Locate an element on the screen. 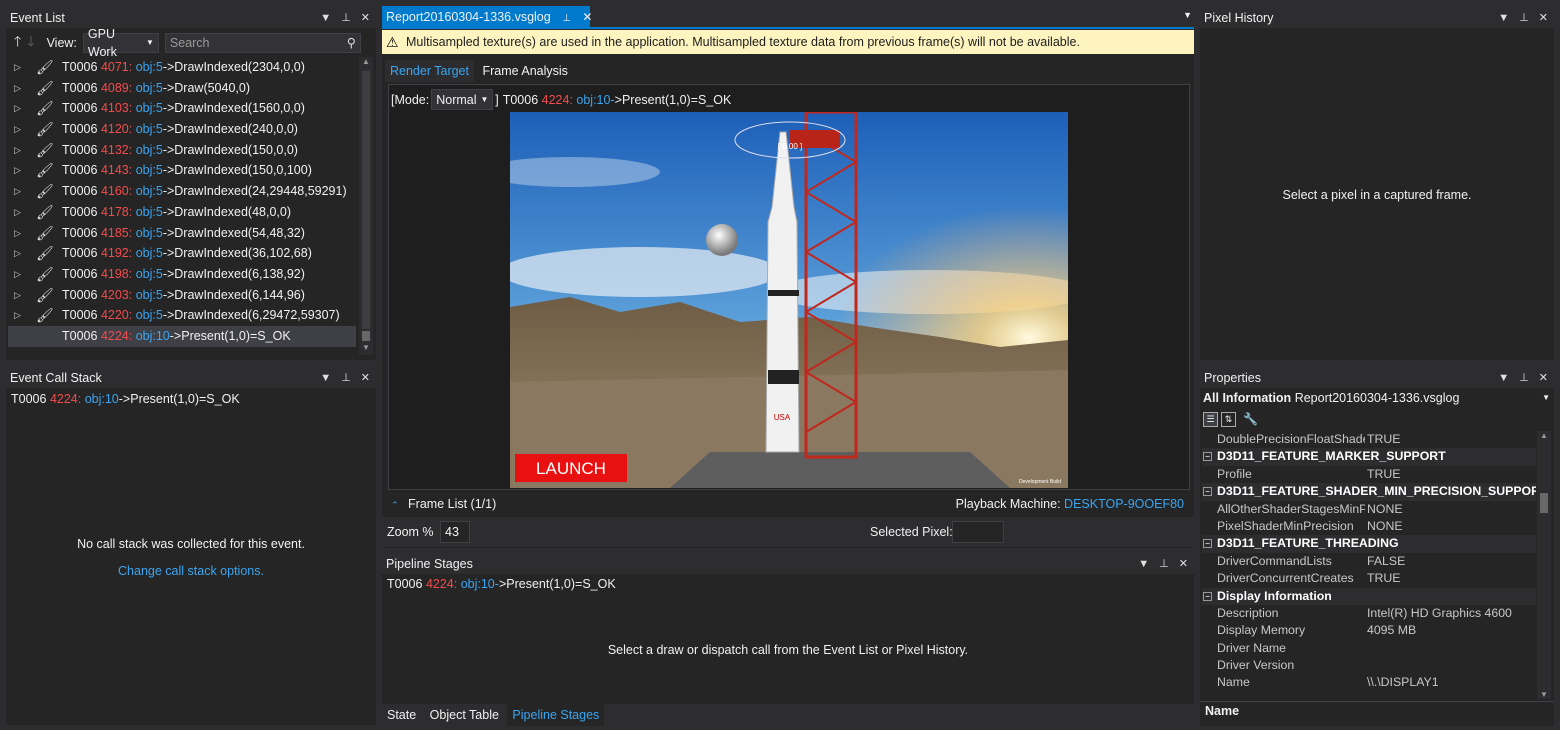 The height and width of the screenshot is (730, 1560). property-row: AllOtherShaderStagesMinPr NONE is located at coordinates (1369, 509).